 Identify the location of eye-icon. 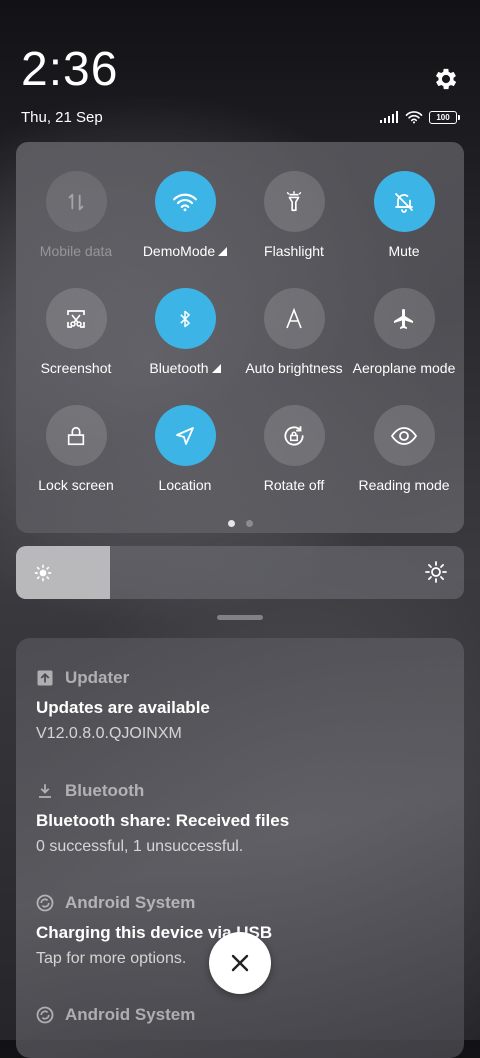
(404, 435).